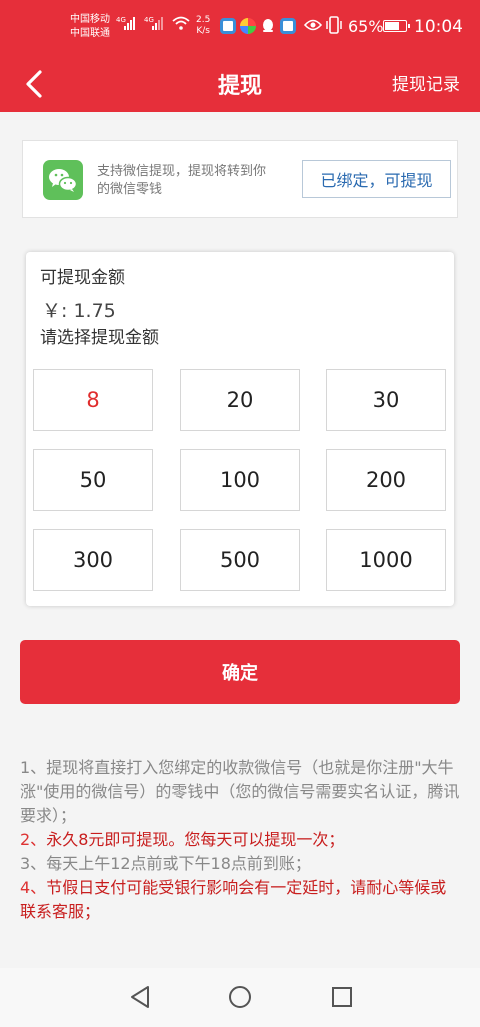  Describe the element at coordinates (33, 863) in the screenshot. I see `note-number: 3、` at that location.